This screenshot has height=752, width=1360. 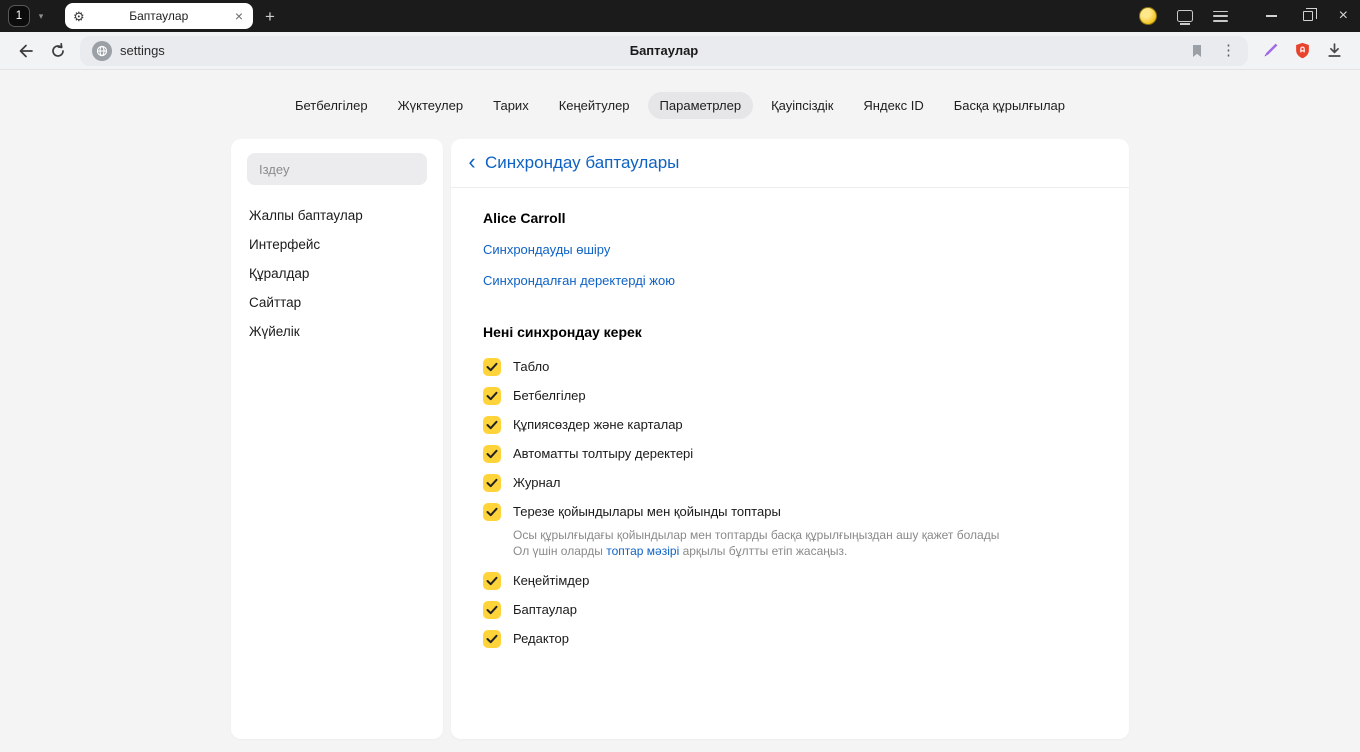 I want to click on sync-item-row-bookmarks: Бетбелгілер, so click(x=790, y=395).